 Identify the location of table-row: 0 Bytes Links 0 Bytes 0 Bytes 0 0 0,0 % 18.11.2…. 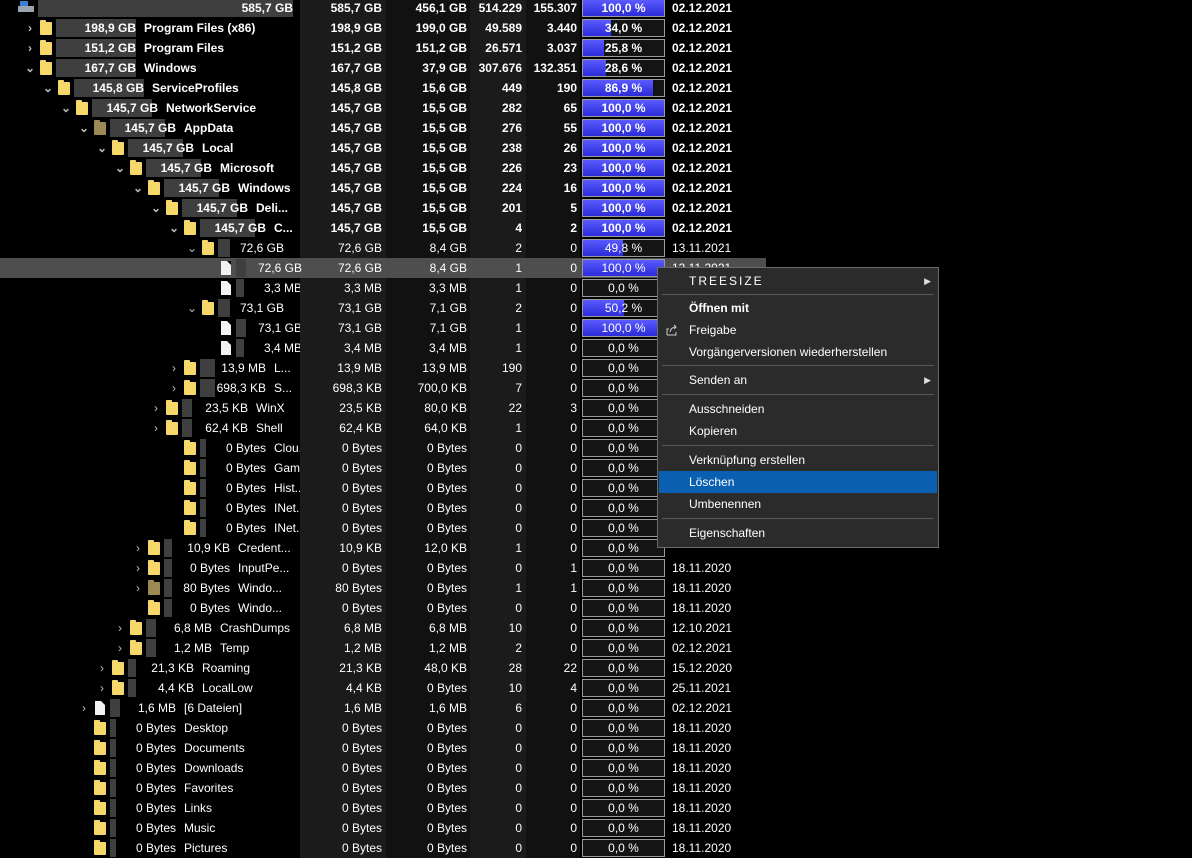
(383, 808).